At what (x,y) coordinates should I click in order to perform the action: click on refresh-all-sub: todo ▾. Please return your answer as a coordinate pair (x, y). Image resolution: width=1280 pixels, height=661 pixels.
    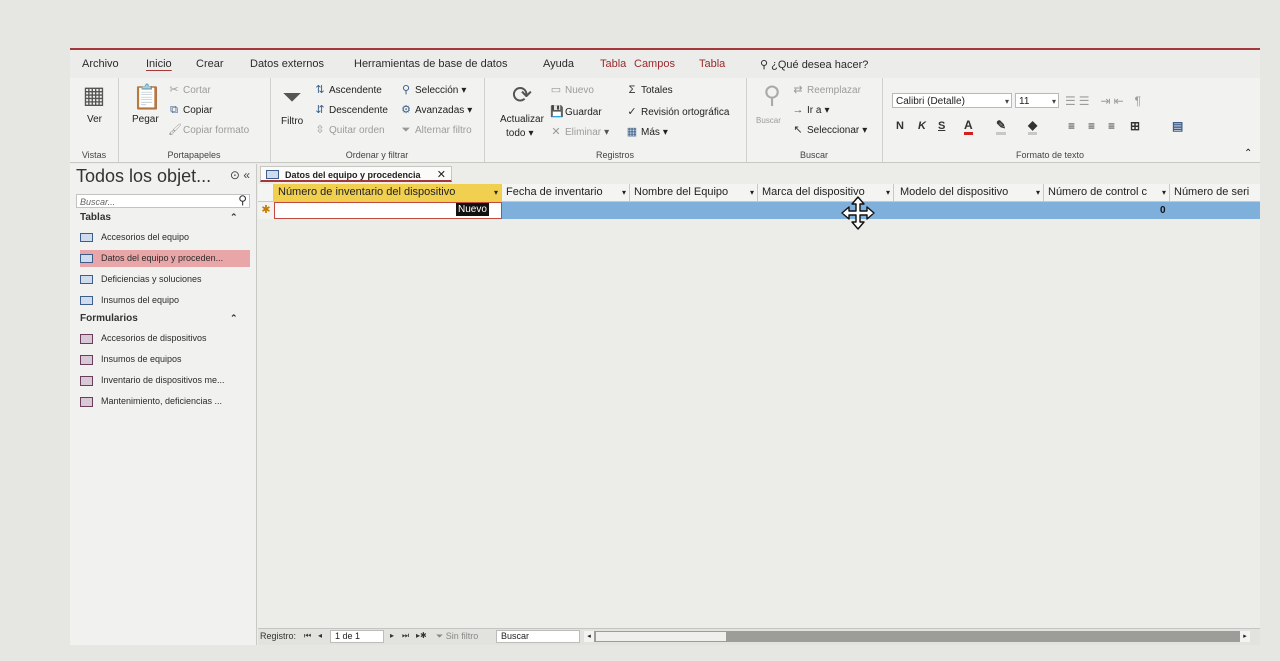
    Looking at the image, I should click on (520, 133).